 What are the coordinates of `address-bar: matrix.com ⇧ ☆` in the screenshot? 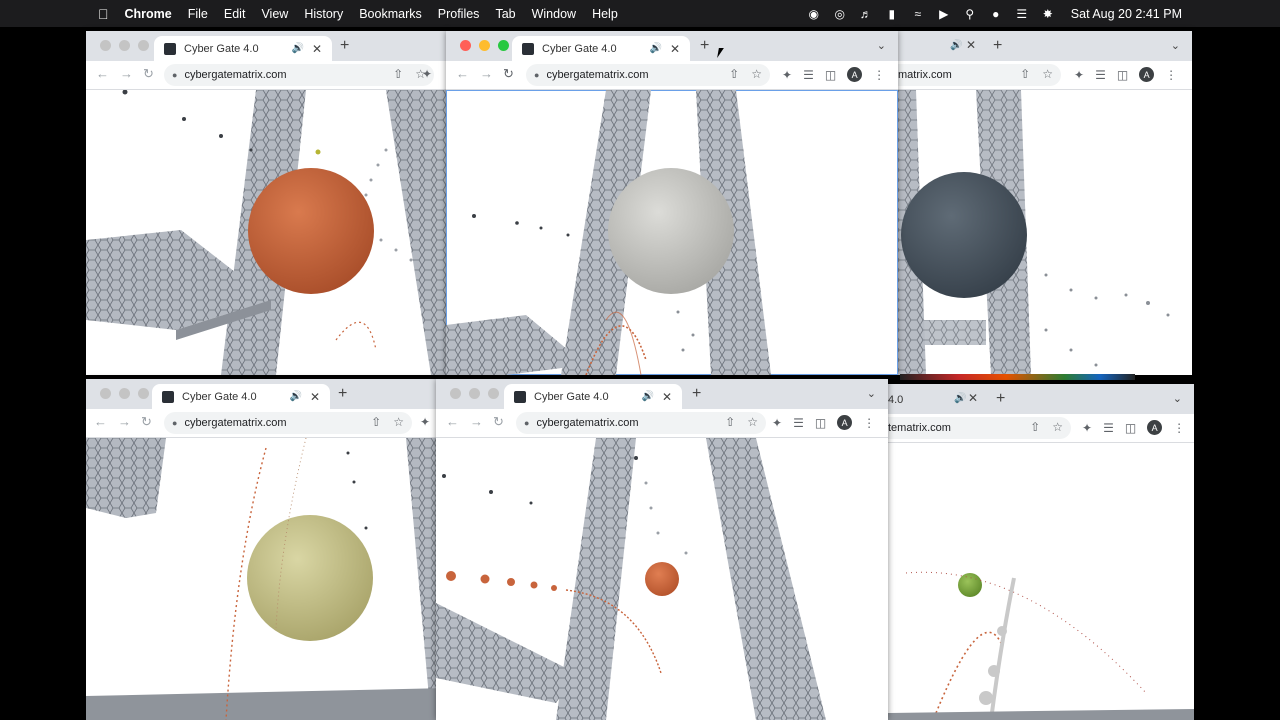 It's located at (978, 75).